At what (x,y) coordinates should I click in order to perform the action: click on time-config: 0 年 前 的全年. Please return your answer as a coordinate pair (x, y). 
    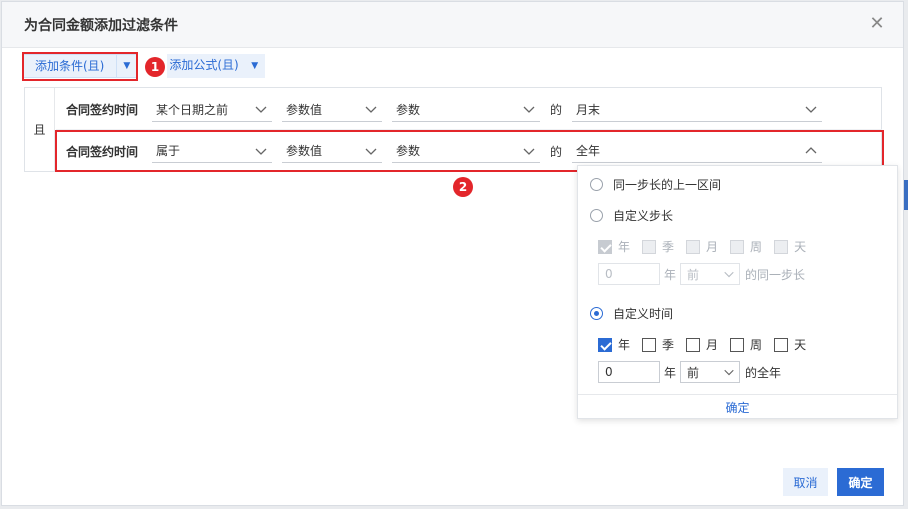
    Looking at the image, I should click on (689, 372).